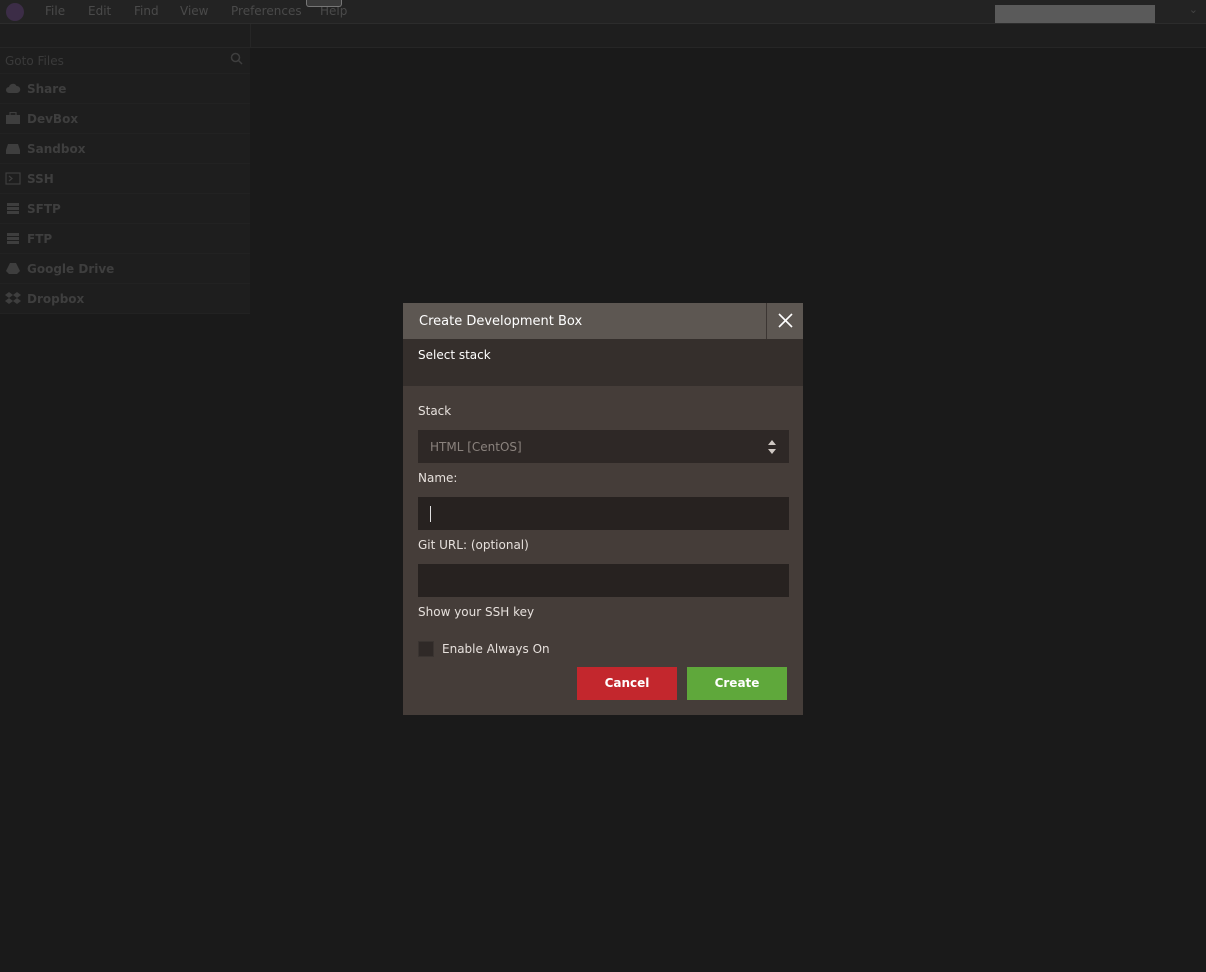  What do you see at coordinates (40, 239) in the screenshot?
I see `sidebar-item-label: FTP` at bounding box center [40, 239].